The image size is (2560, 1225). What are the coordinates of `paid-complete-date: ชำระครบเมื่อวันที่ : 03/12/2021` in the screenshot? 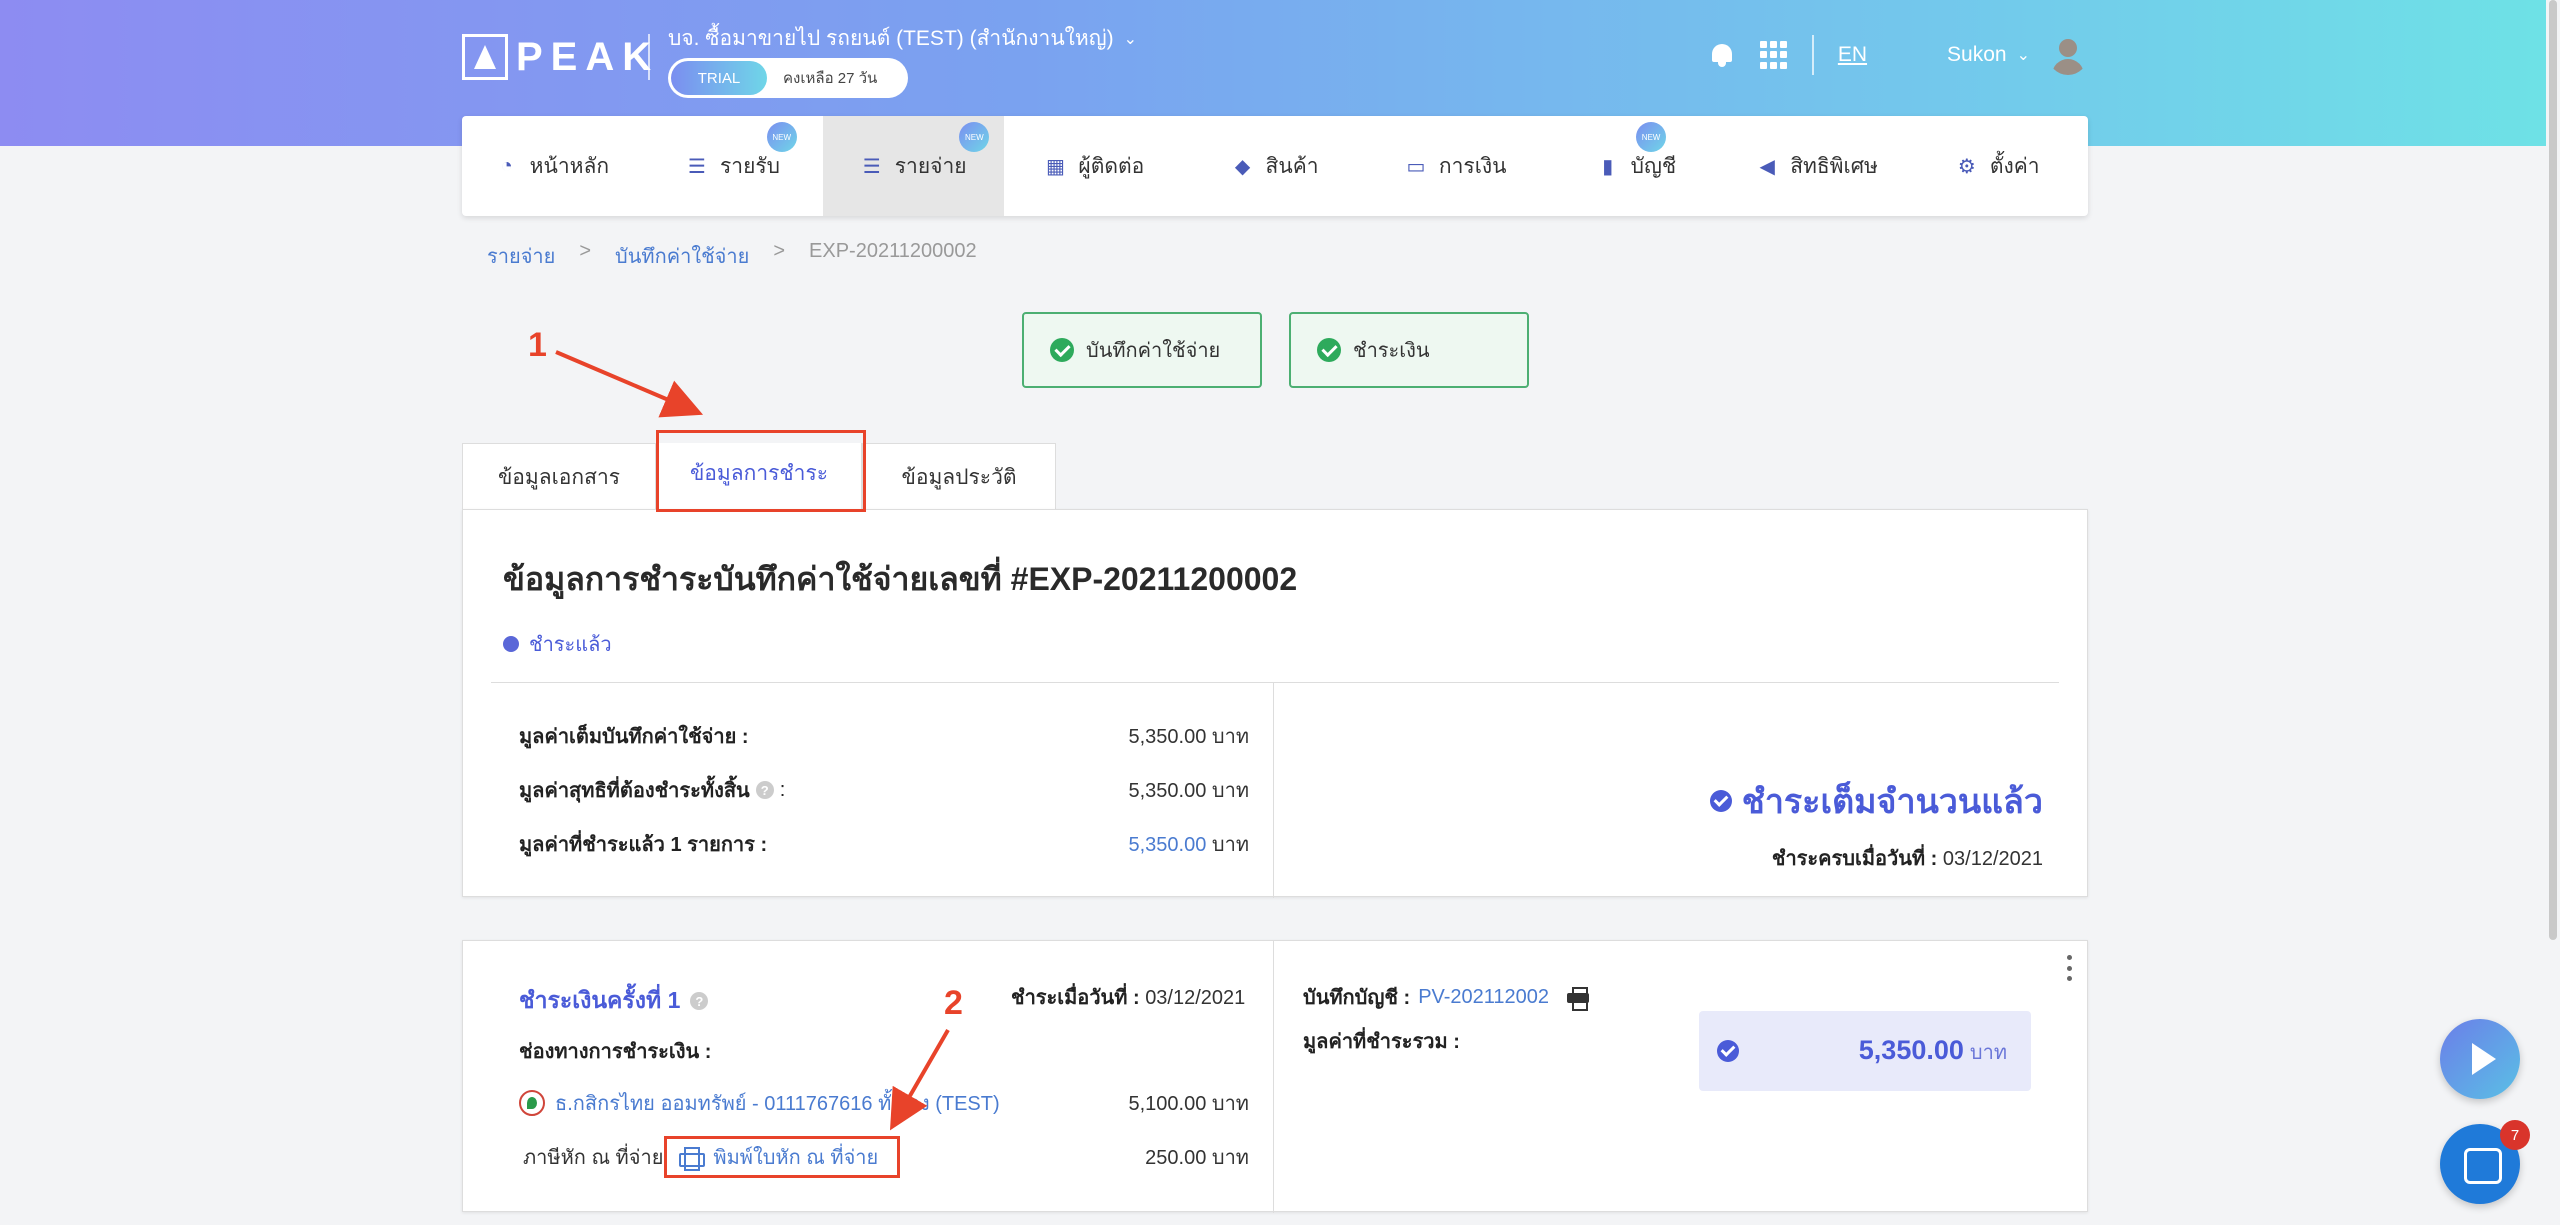 It's located at (1907, 858).